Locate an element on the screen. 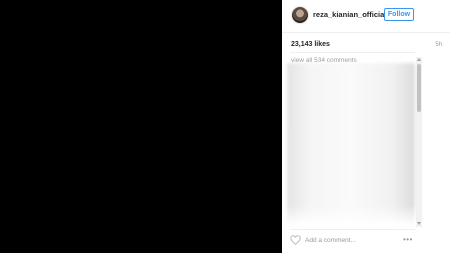  more-options-icon: ••• is located at coordinates (409, 240).